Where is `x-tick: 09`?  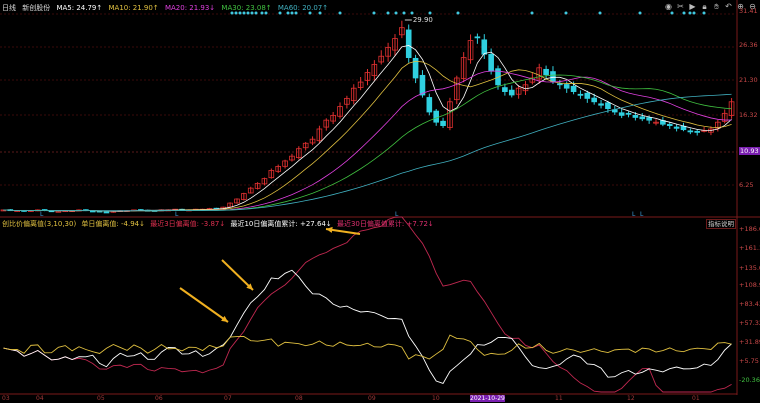 x-tick: 09 is located at coordinates (372, 398).